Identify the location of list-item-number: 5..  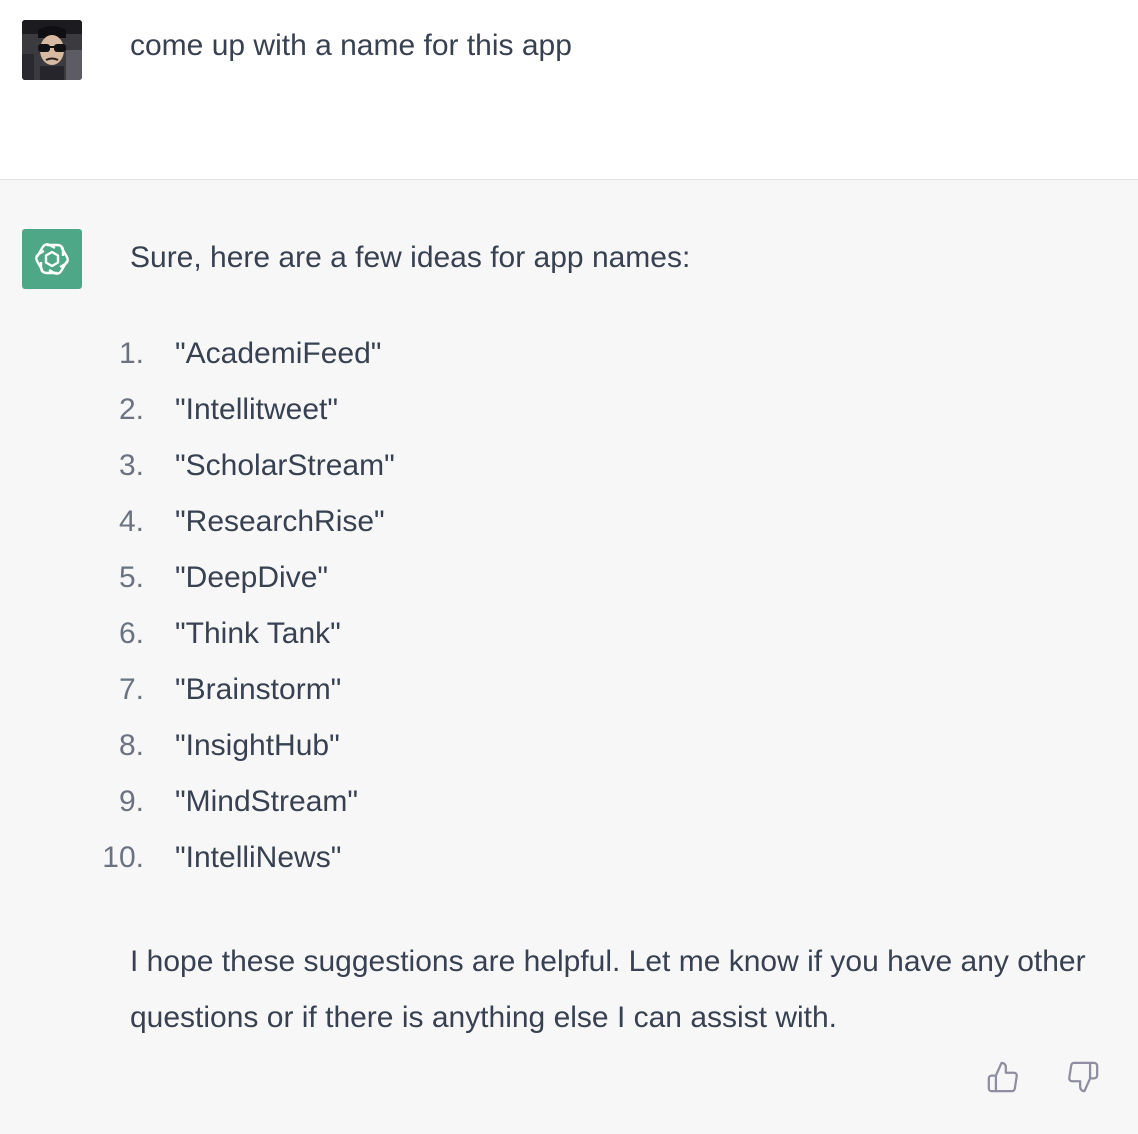
(131, 577).